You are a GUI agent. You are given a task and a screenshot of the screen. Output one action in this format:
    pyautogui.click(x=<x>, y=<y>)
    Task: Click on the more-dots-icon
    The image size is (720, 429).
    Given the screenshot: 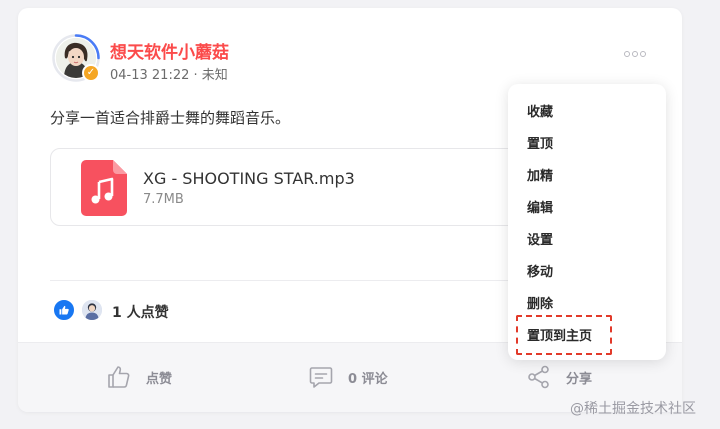 What is the action you would take?
    pyautogui.click(x=638, y=49)
    